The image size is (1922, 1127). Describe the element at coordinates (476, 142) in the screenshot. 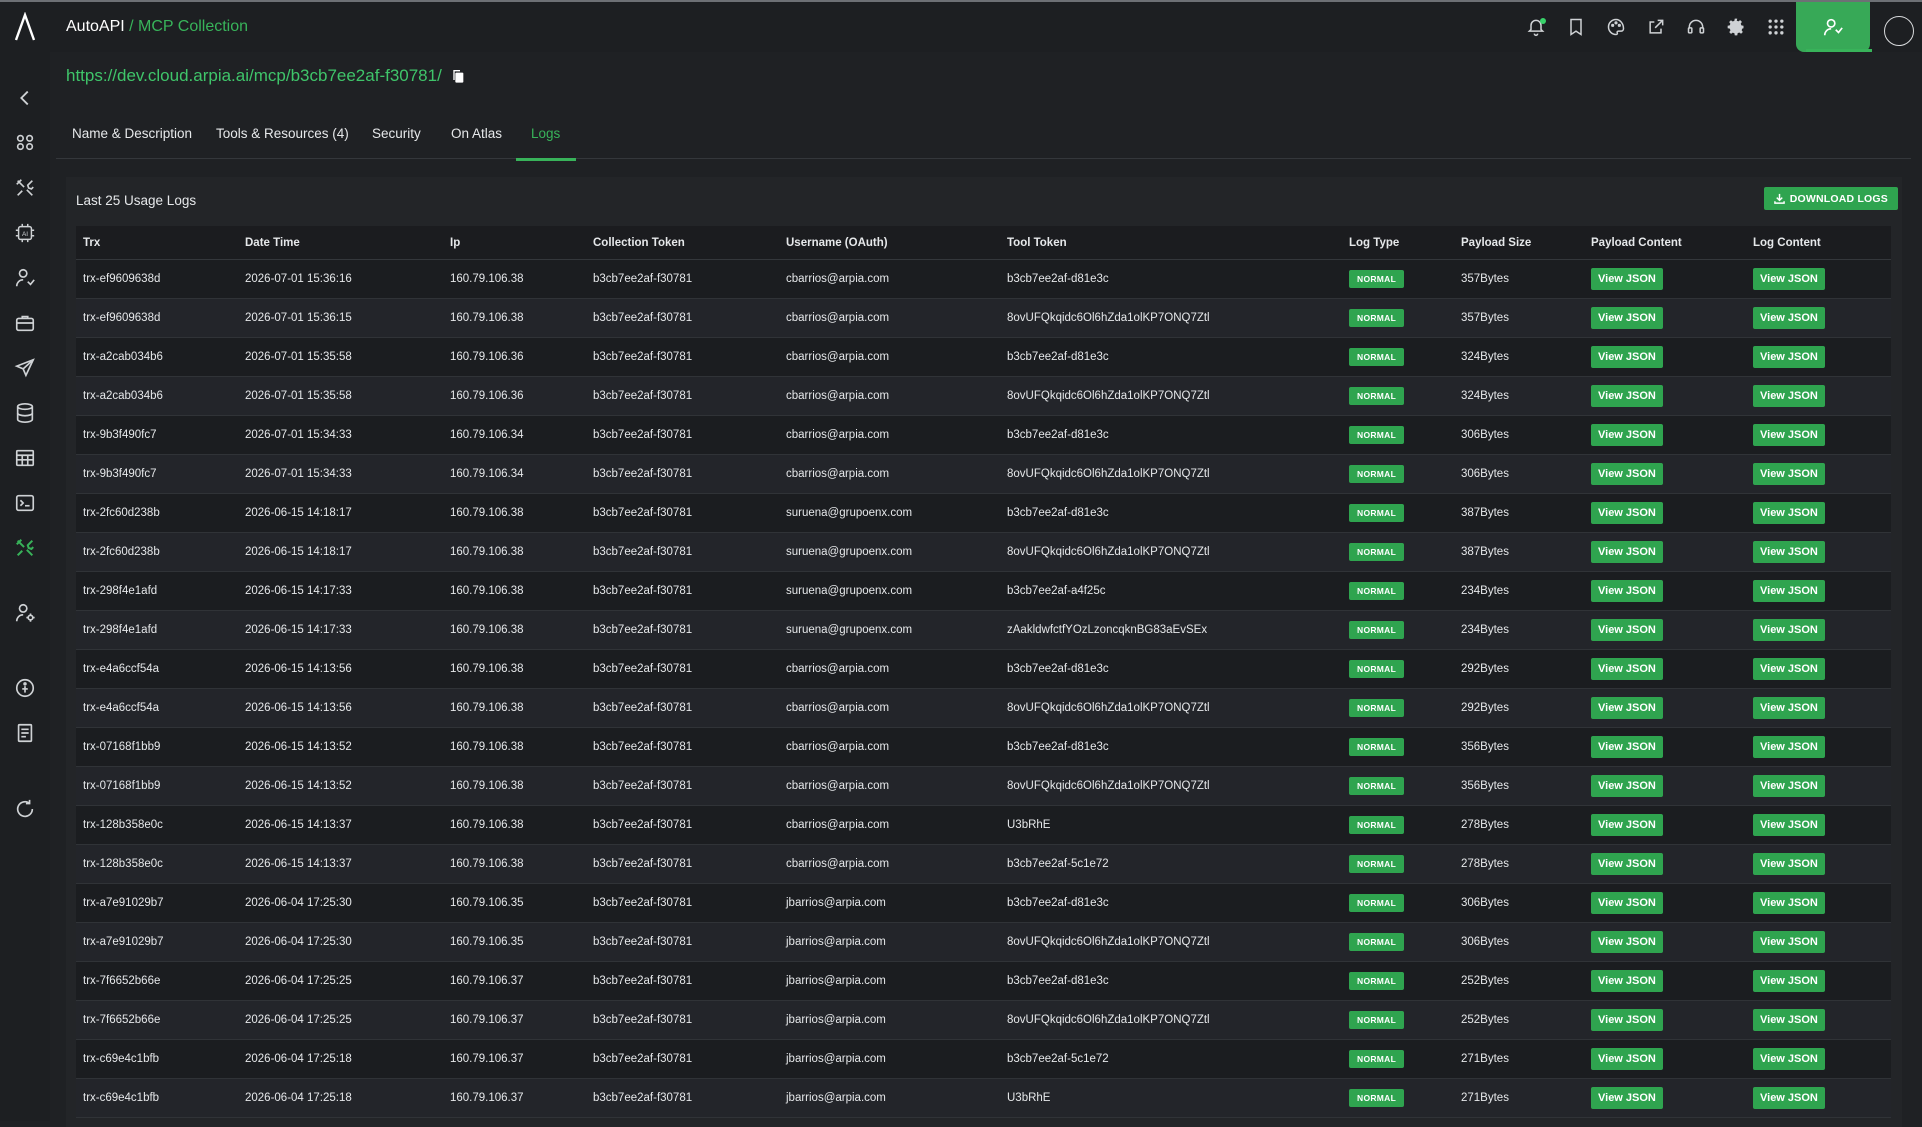

I see `tab-on-atlas: On Atlas` at that location.